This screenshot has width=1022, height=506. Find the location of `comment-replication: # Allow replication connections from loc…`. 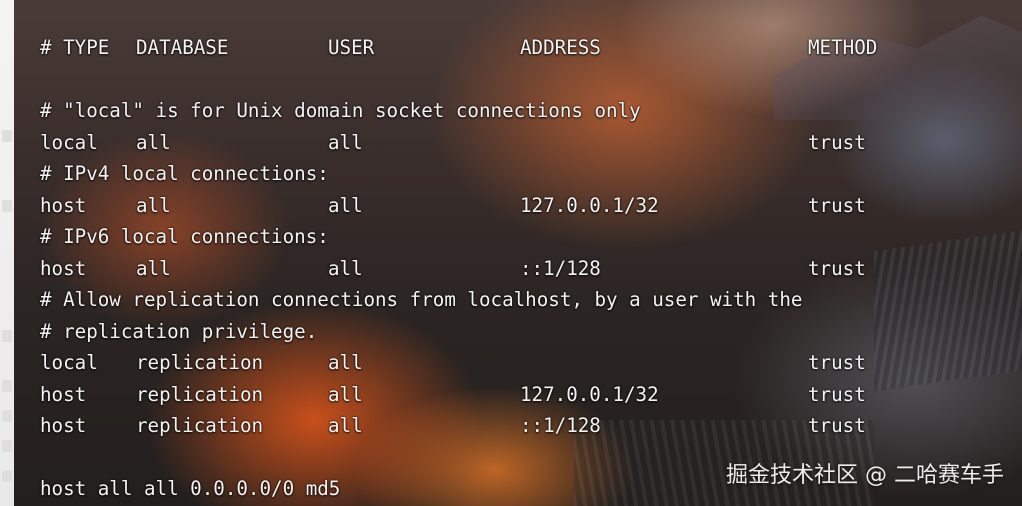

comment-replication: # Allow replication connections from loc… is located at coordinates (421, 299).